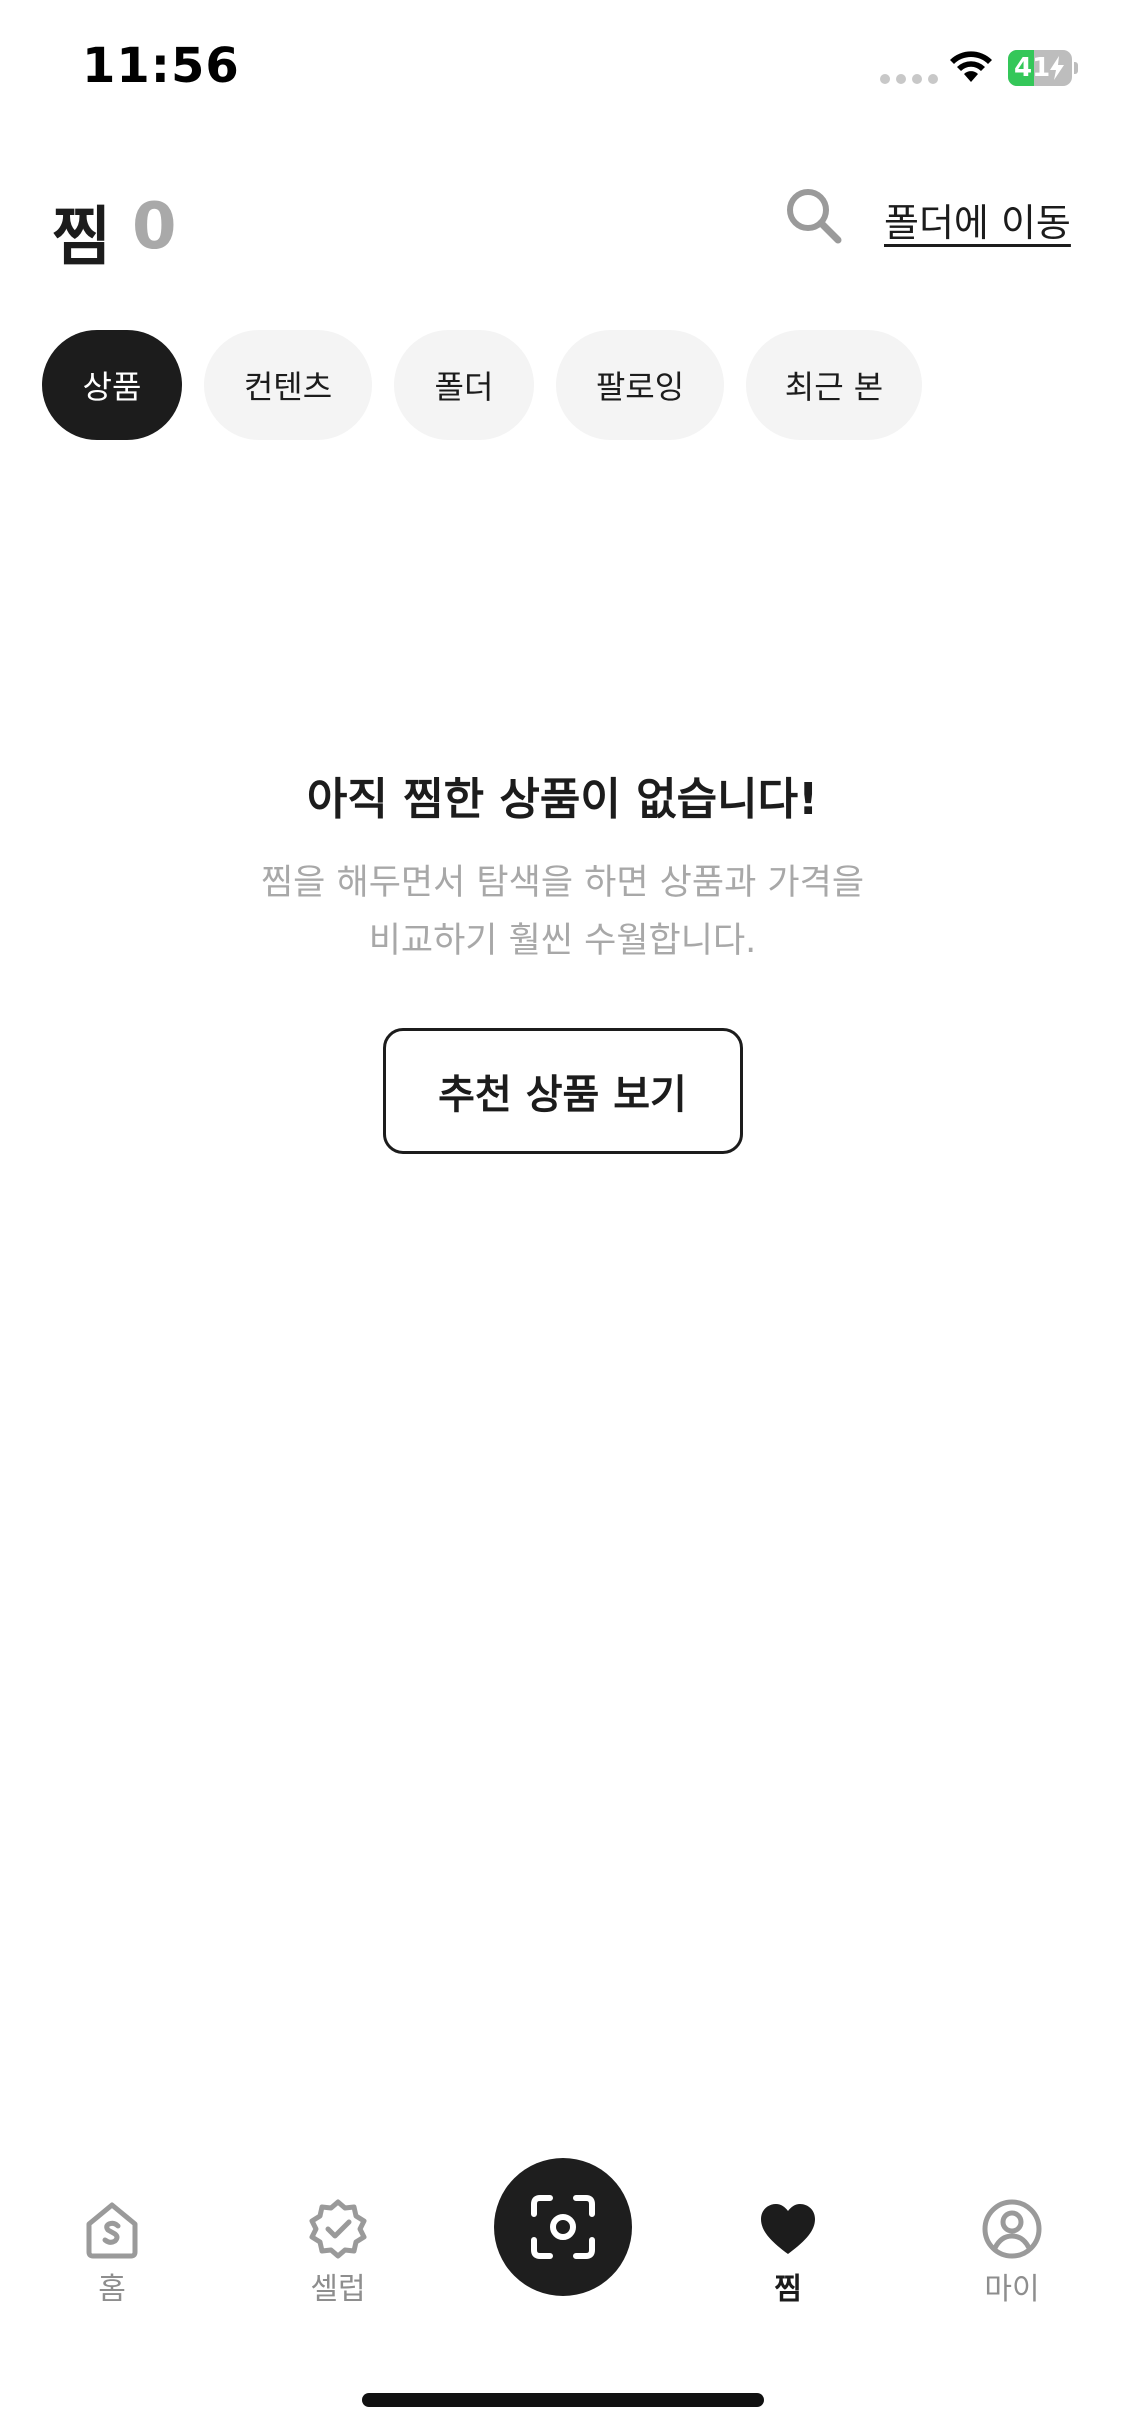 Image resolution: width=1125 pixels, height=2436 pixels. Describe the element at coordinates (338, 2289) in the screenshot. I see `nav-celeb-label: 셀럽` at that location.